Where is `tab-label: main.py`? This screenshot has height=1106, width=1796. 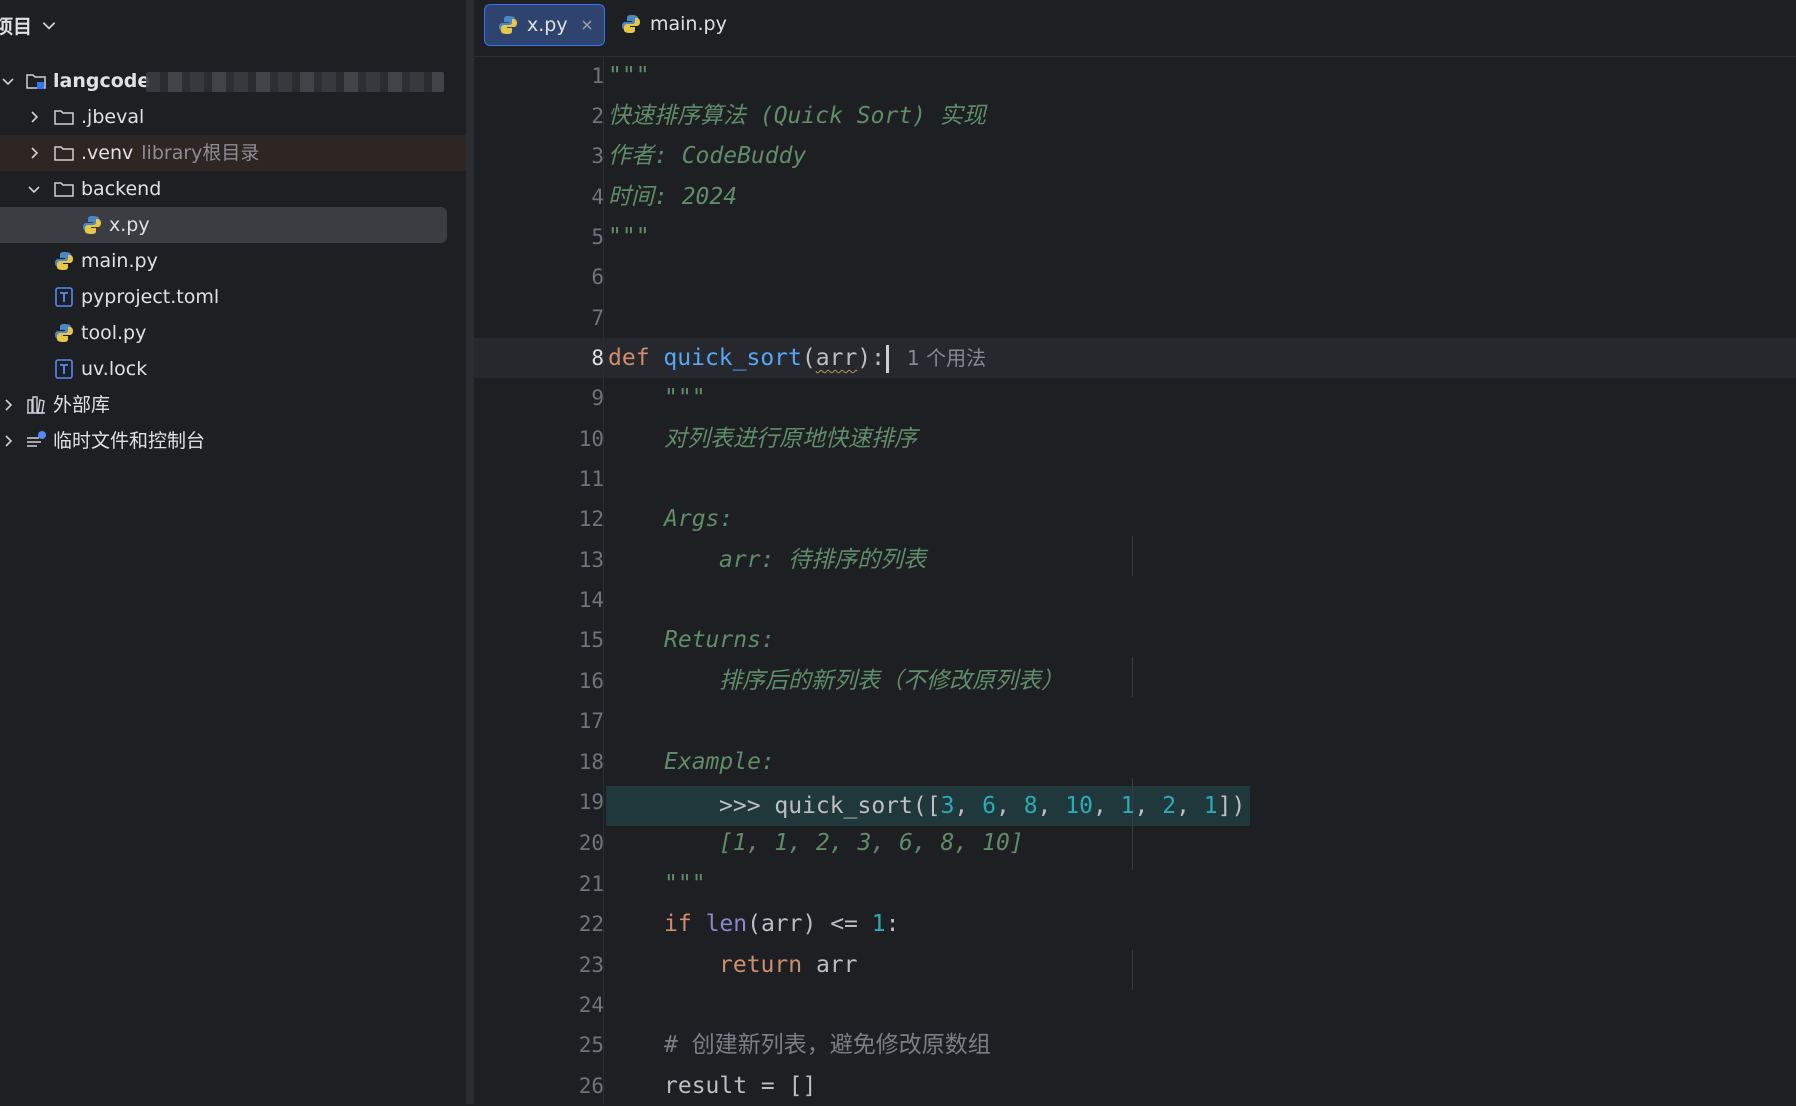
tab-label: main.py is located at coordinates (688, 24).